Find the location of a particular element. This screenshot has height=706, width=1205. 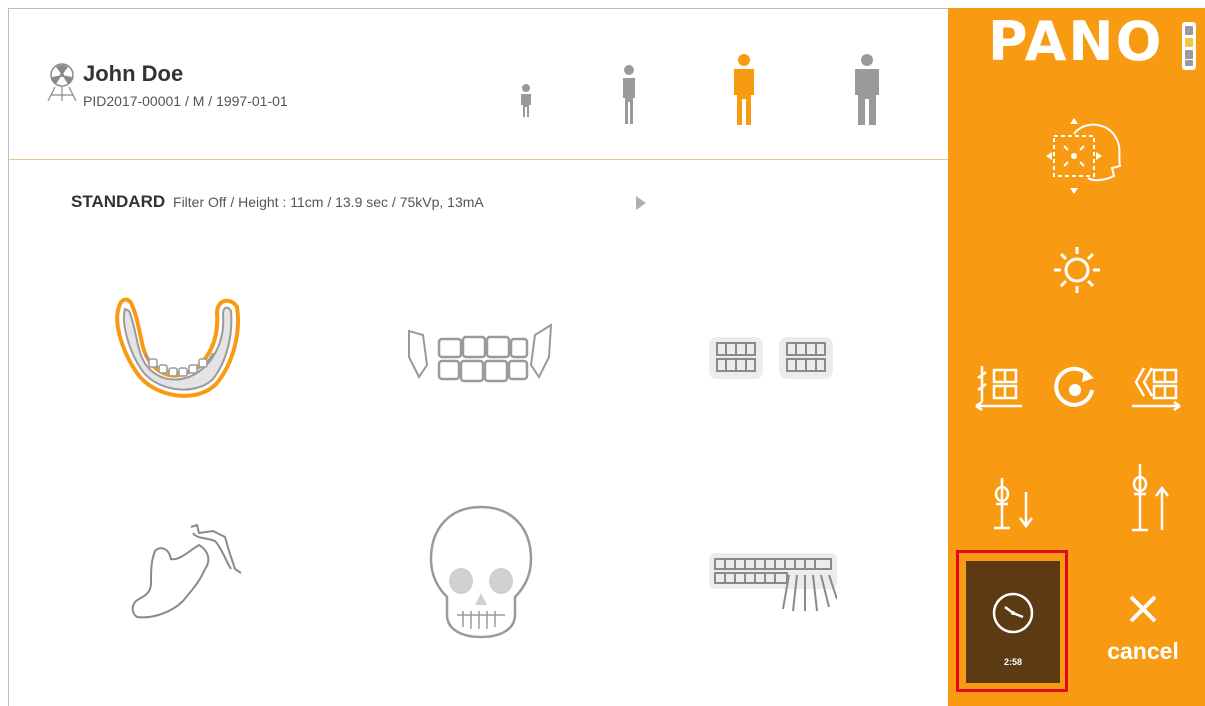

bitewing-icon is located at coordinates (771, 357).